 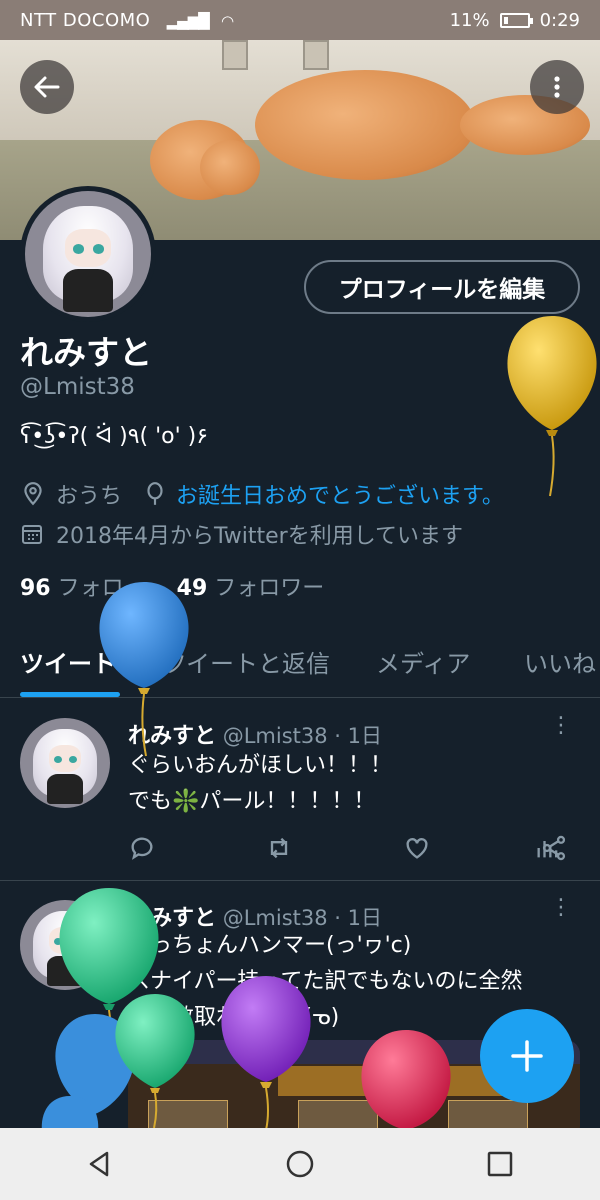 I want to click on cat-left-head, so click(x=230, y=167).